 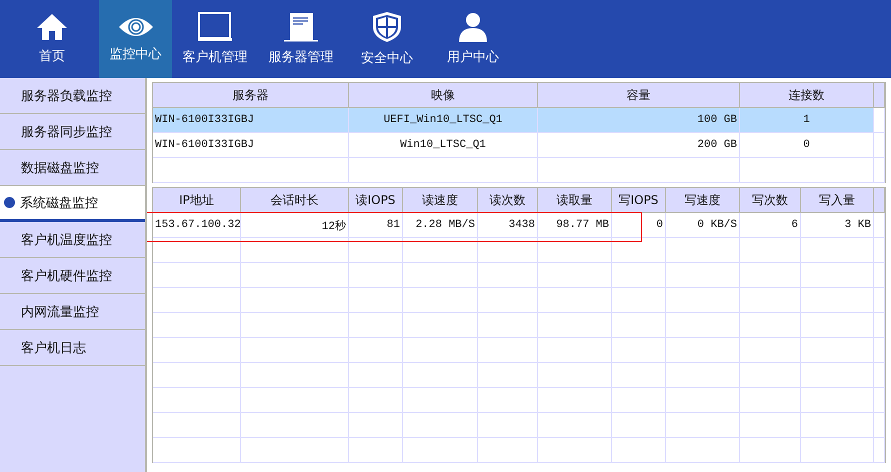 I want to click on home-icon, so click(x=52, y=27).